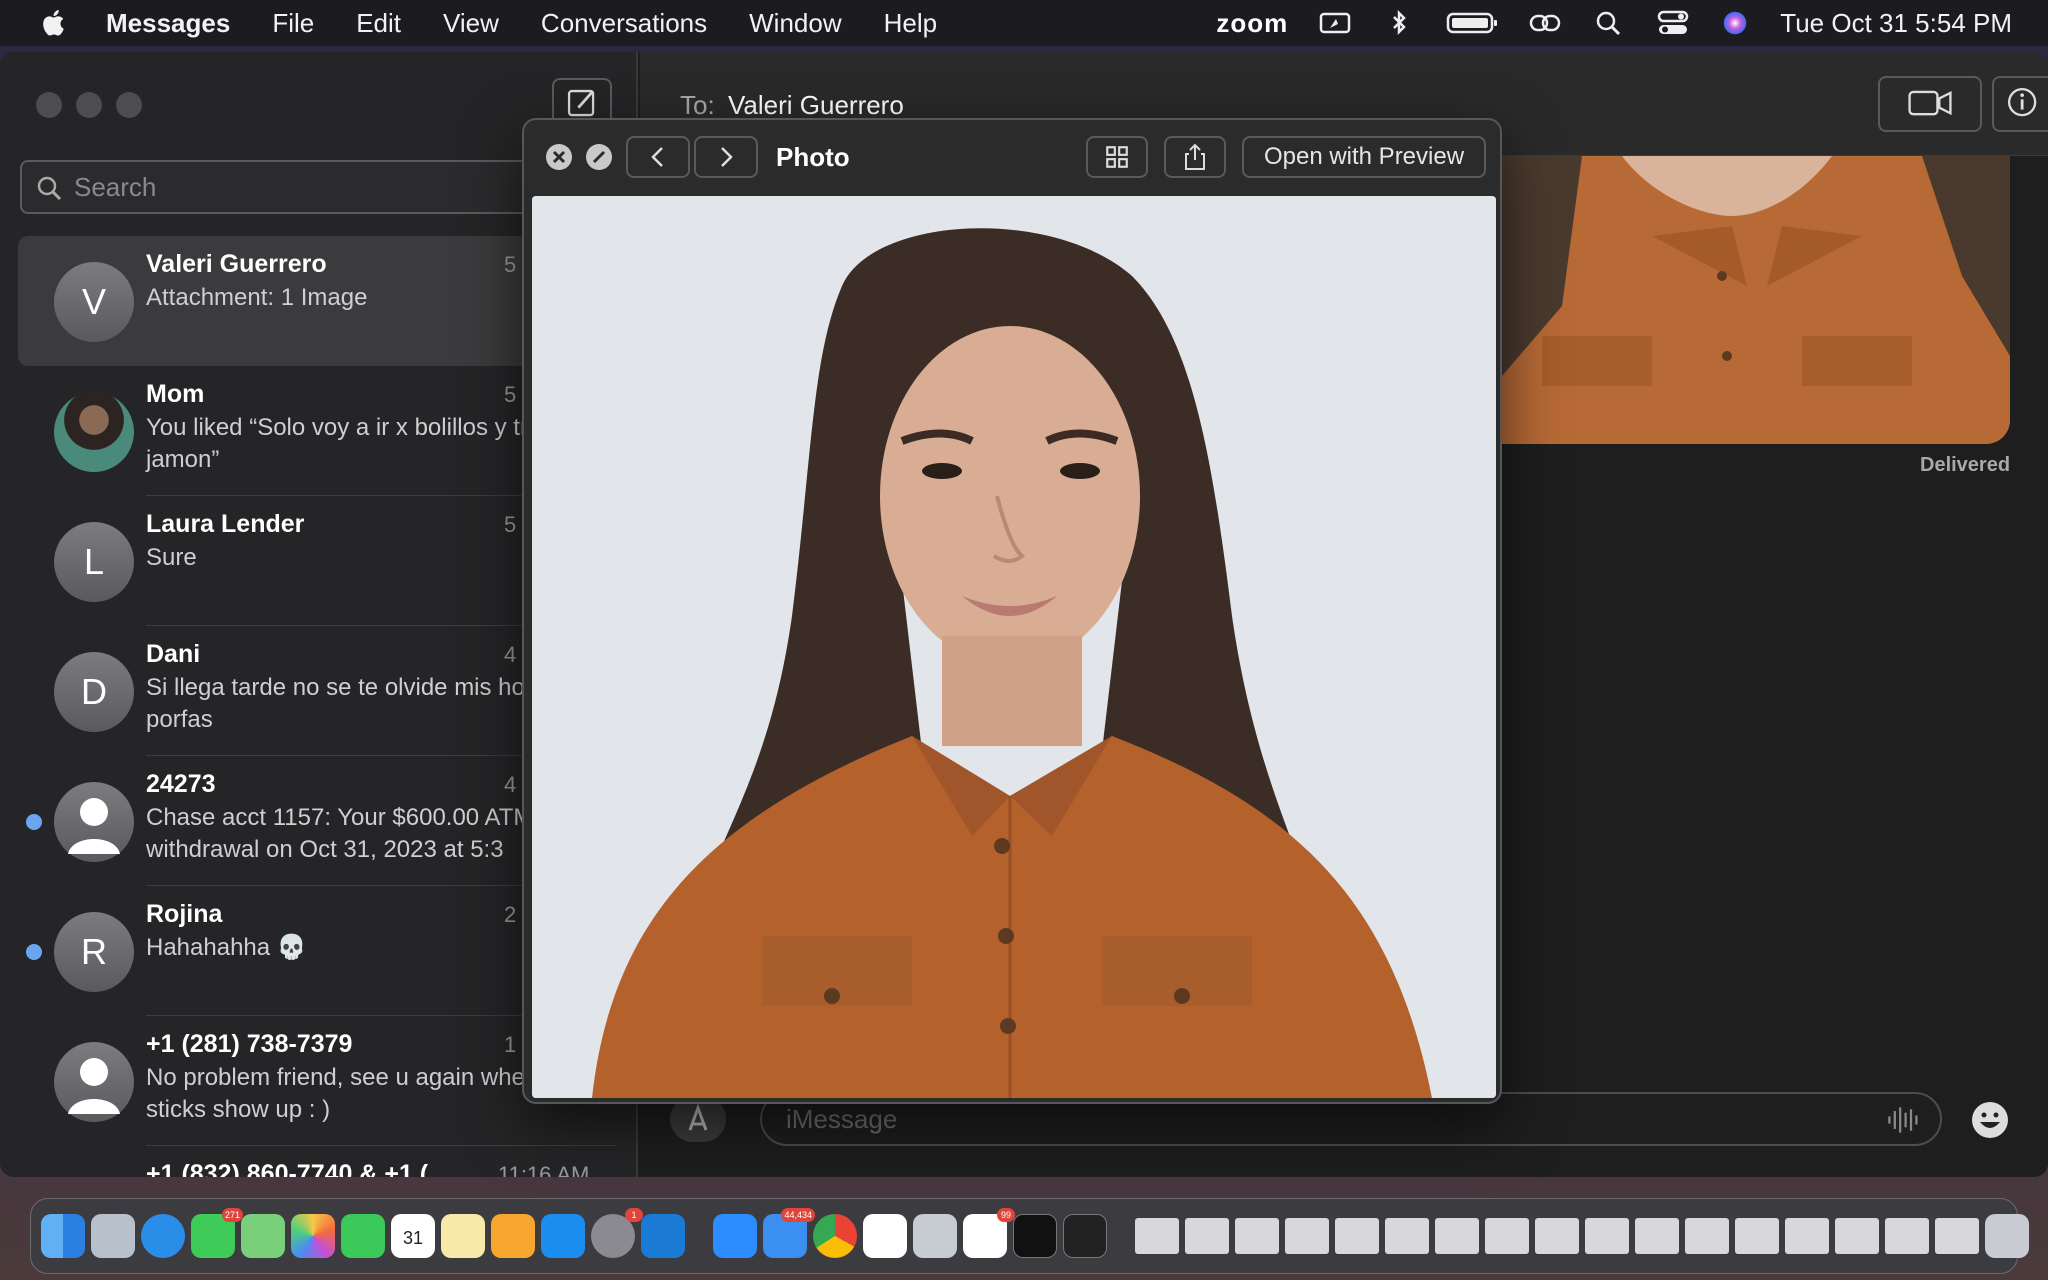  What do you see at coordinates (293, 23) in the screenshot?
I see `menu-file: File` at bounding box center [293, 23].